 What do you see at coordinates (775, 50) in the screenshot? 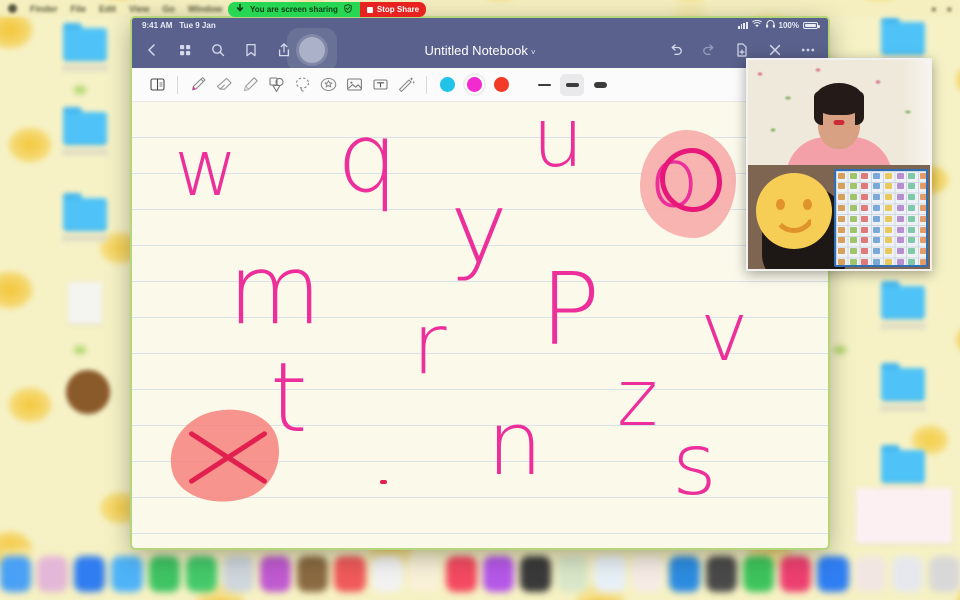
I see `close-x-icon` at bounding box center [775, 50].